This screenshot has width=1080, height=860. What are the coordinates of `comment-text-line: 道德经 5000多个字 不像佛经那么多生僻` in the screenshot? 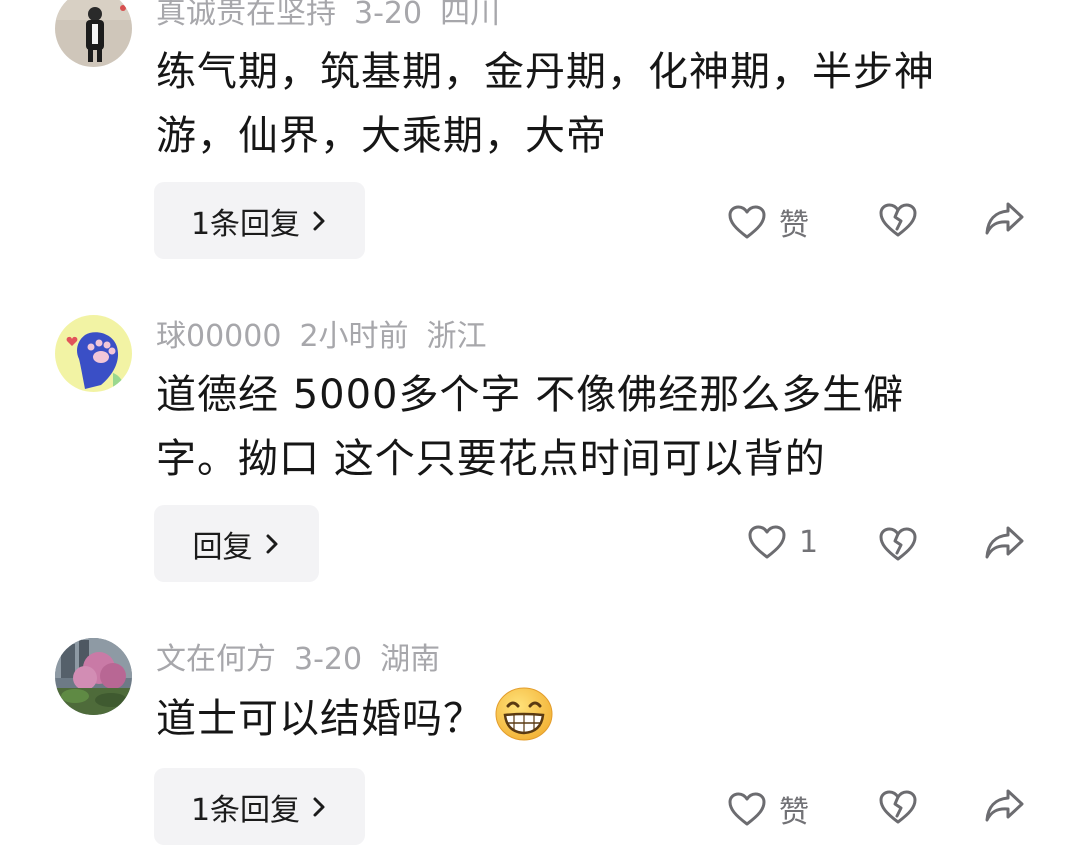 It's located at (530, 395).